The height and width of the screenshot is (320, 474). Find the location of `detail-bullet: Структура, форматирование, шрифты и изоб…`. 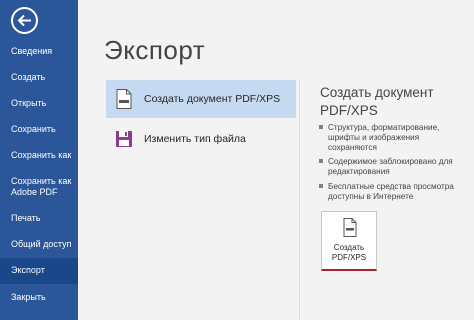

detail-bullet: Структура, форматирование, шрифты и изоб… is located at coordinates (394, 138).